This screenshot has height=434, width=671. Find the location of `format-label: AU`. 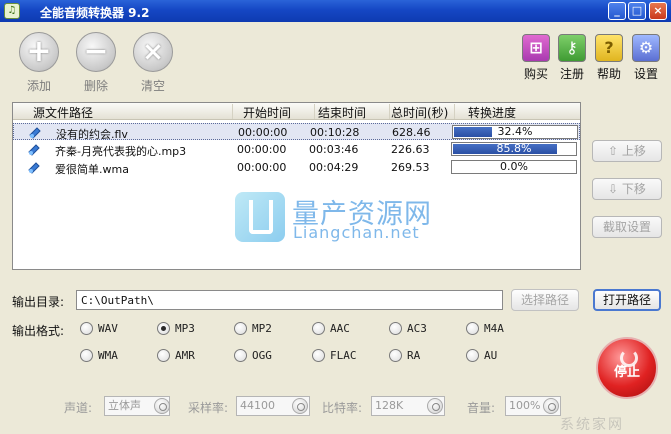

format-label: AU is located at coordinates (491, 355).